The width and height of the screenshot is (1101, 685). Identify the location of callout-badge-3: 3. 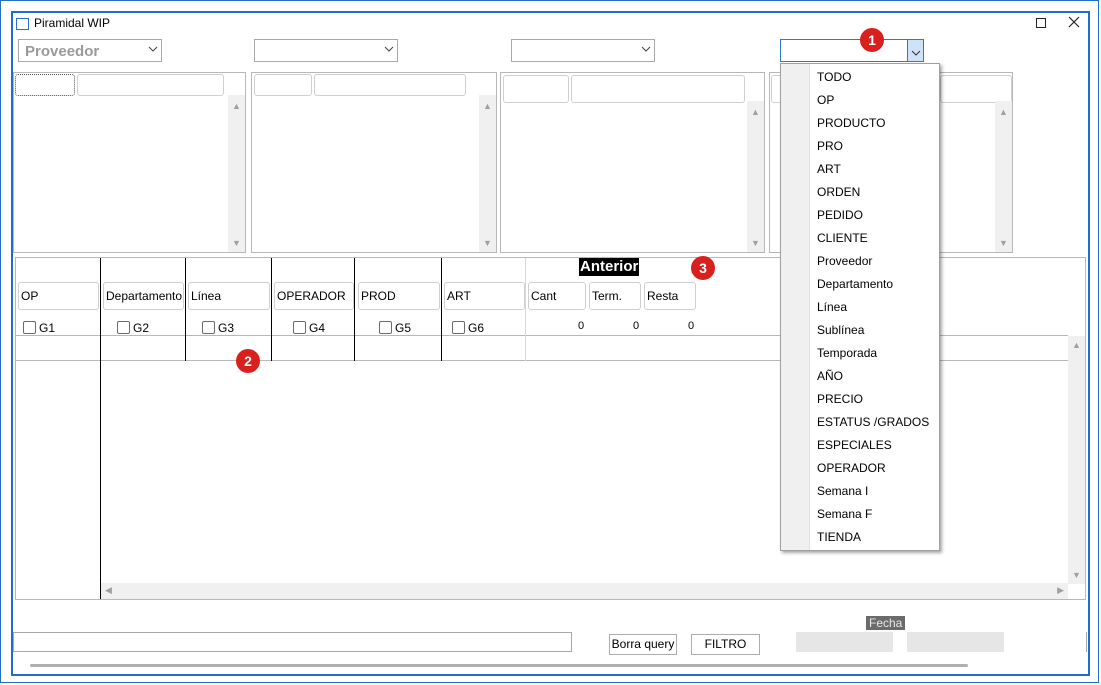
(703, 268).